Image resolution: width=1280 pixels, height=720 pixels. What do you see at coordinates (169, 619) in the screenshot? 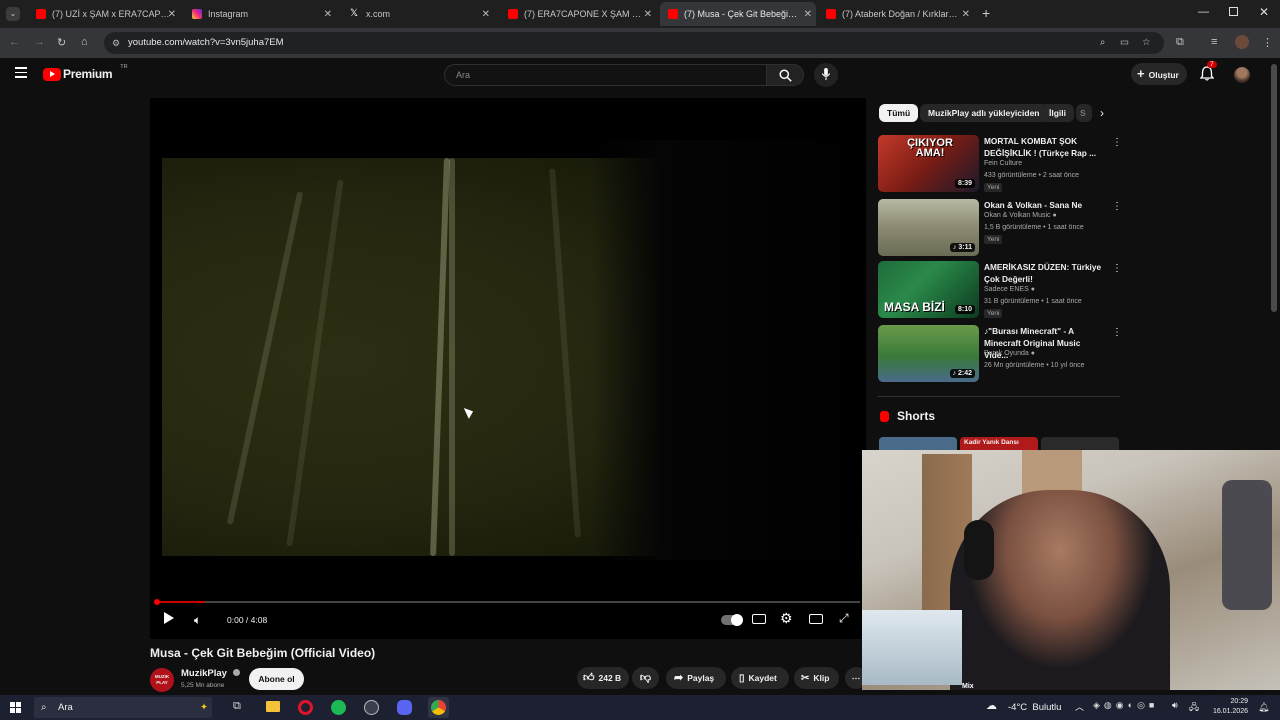
I see `play-button` at bounding box center [169, 619].